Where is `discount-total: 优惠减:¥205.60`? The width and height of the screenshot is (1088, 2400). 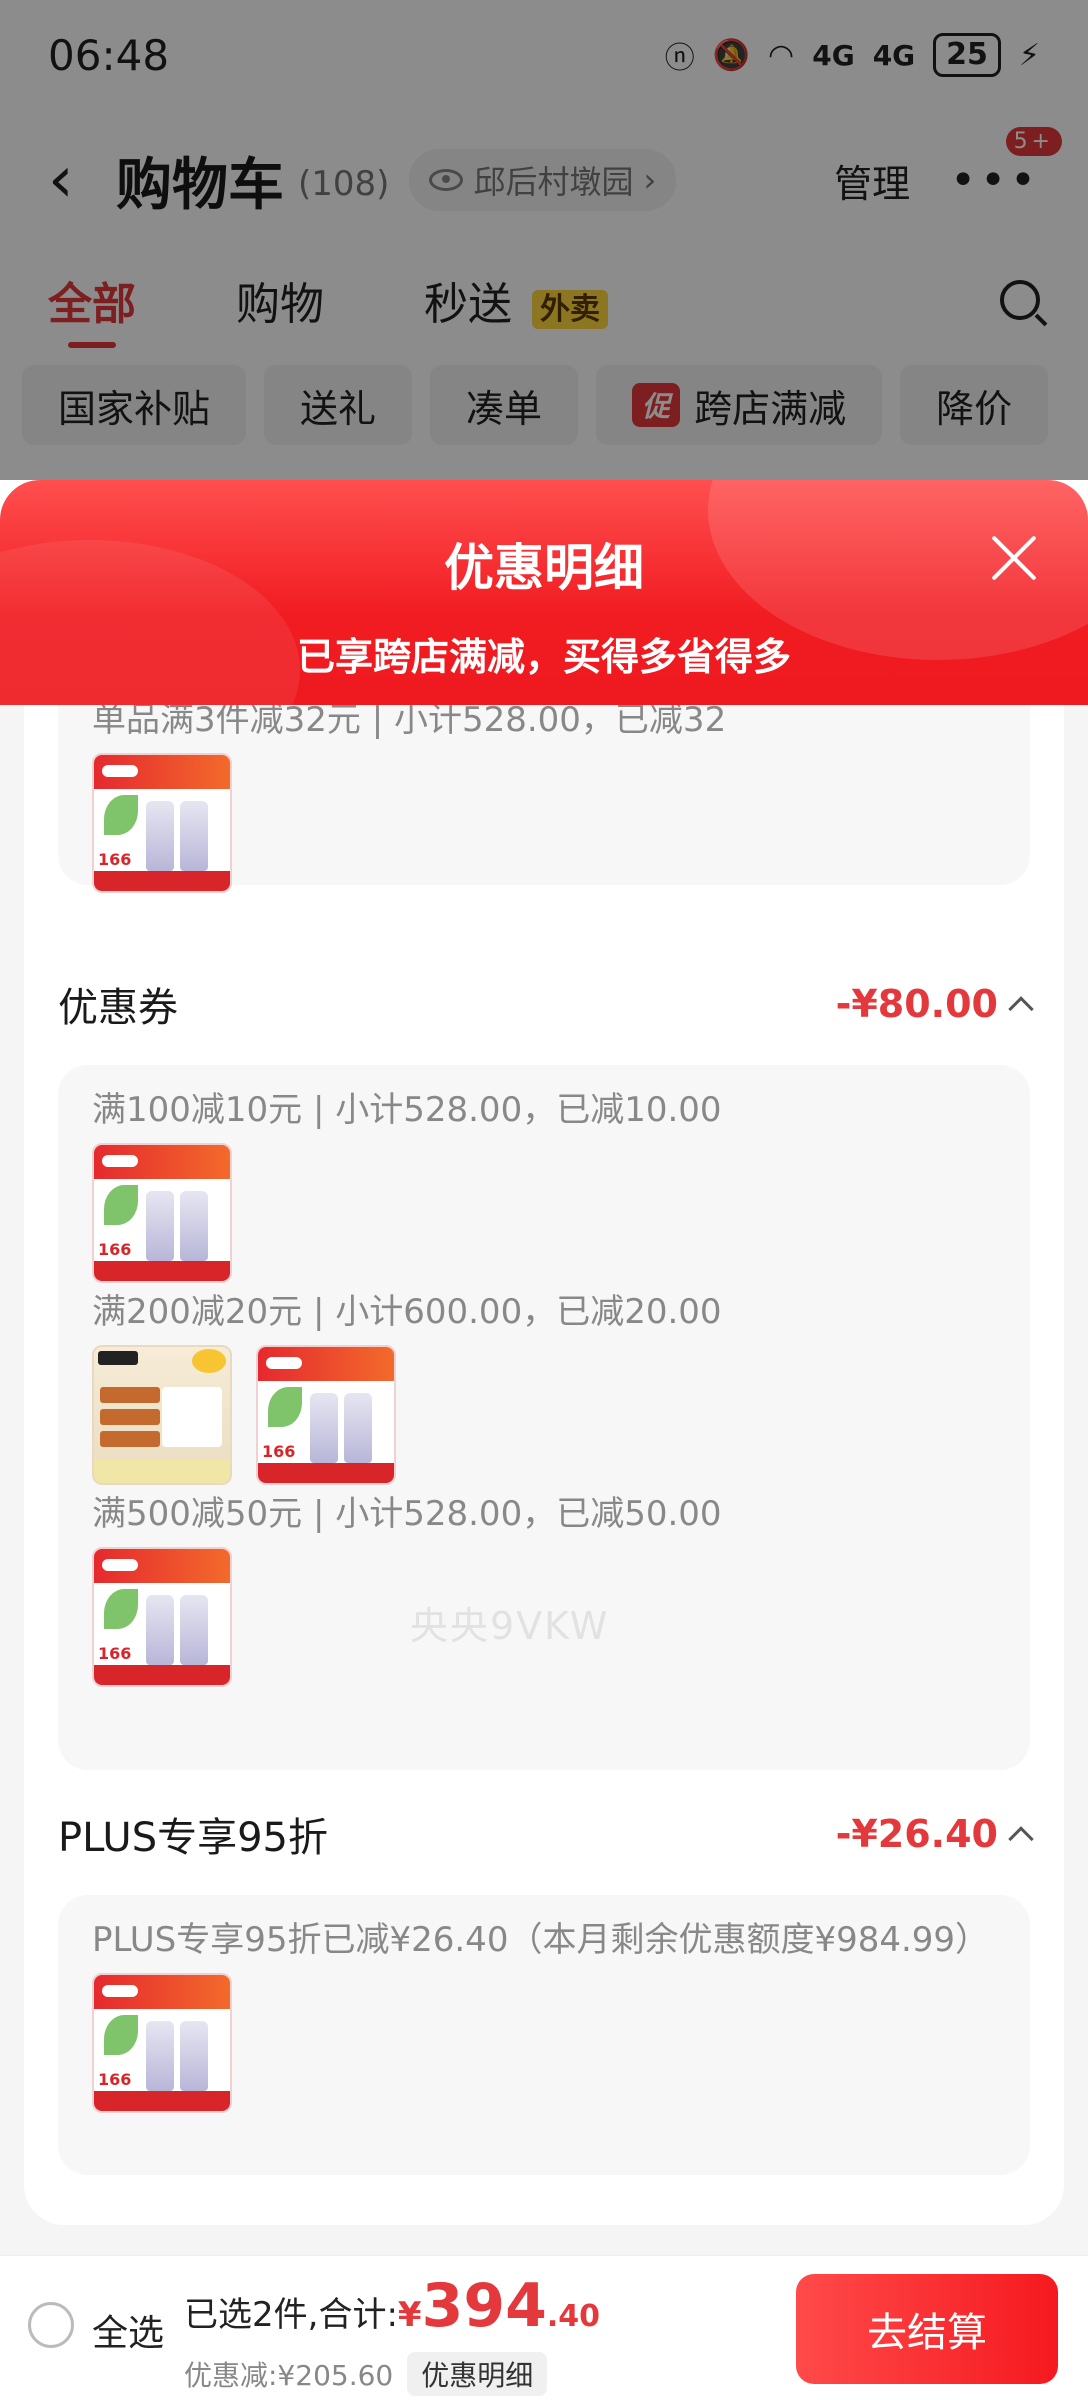
discount-total: 优惠减:¥205.60 is located at coordinates (289, 2375).